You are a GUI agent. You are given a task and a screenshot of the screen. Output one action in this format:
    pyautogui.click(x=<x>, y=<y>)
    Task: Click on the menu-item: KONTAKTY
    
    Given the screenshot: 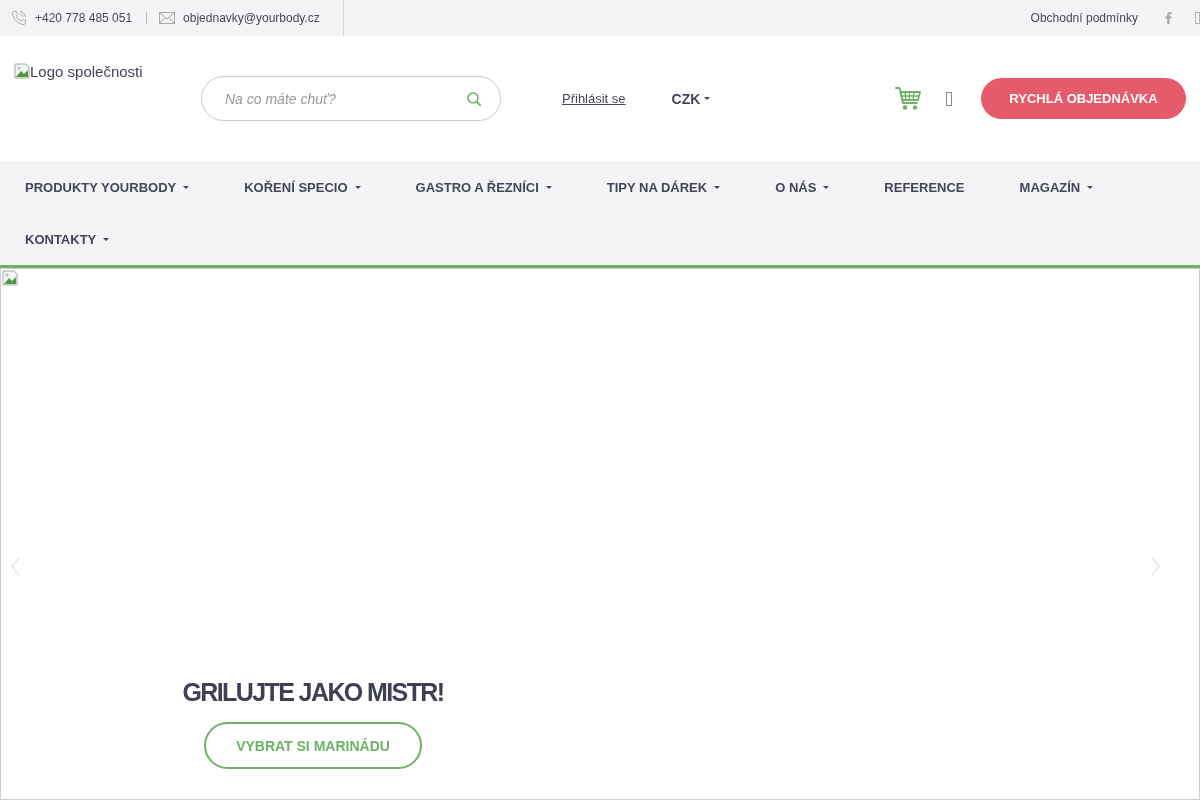 What is the action you would take?
    pyautogui.click(x=70, y=239)
    